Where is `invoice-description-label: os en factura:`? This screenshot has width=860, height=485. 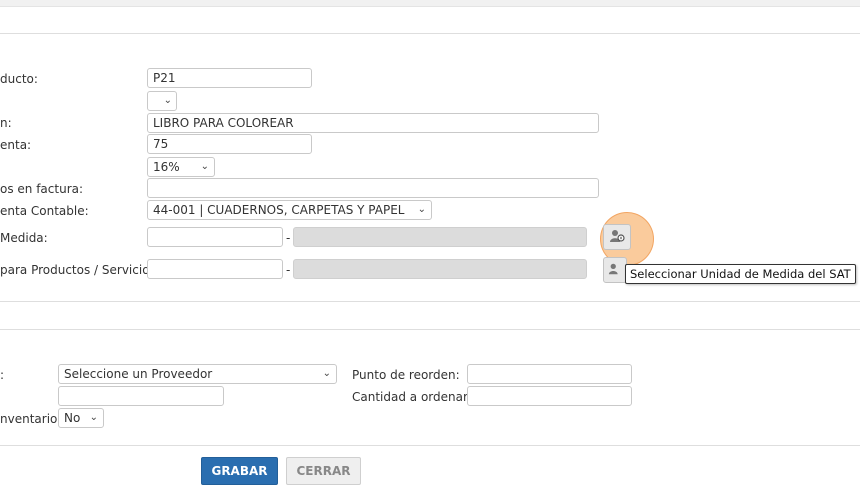
invoice-description-label: os en factura: is located at coordinates (42, 189).